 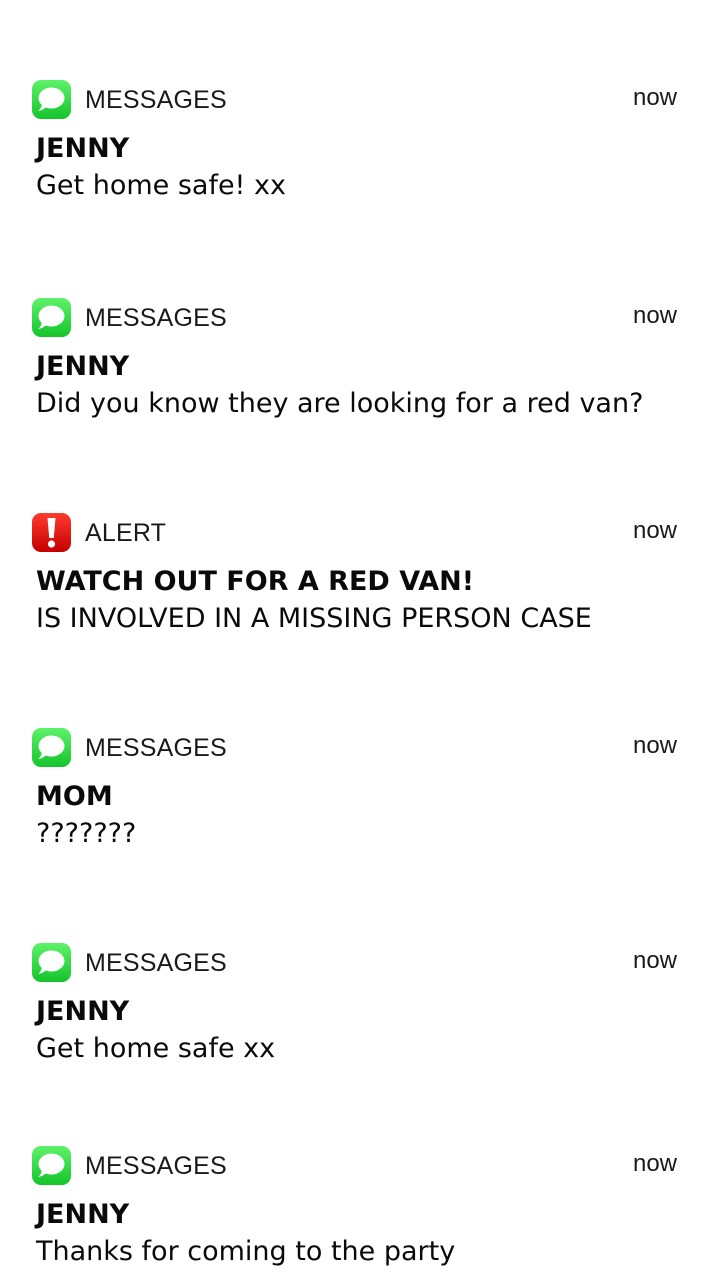 I want to click on notification-messages-jenny-3: MESSAGES now JENNY Get home safe xx, so click(x=360, y=1013).